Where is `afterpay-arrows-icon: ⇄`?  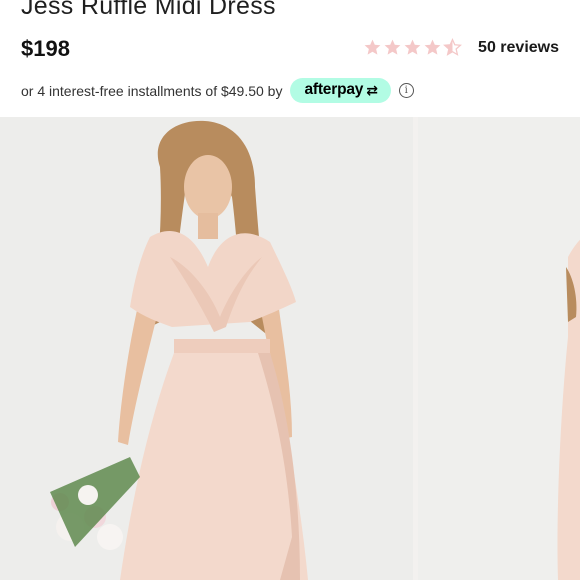 afterpay-arrows-icon: ⇄ is located at coordinates (372, 89).